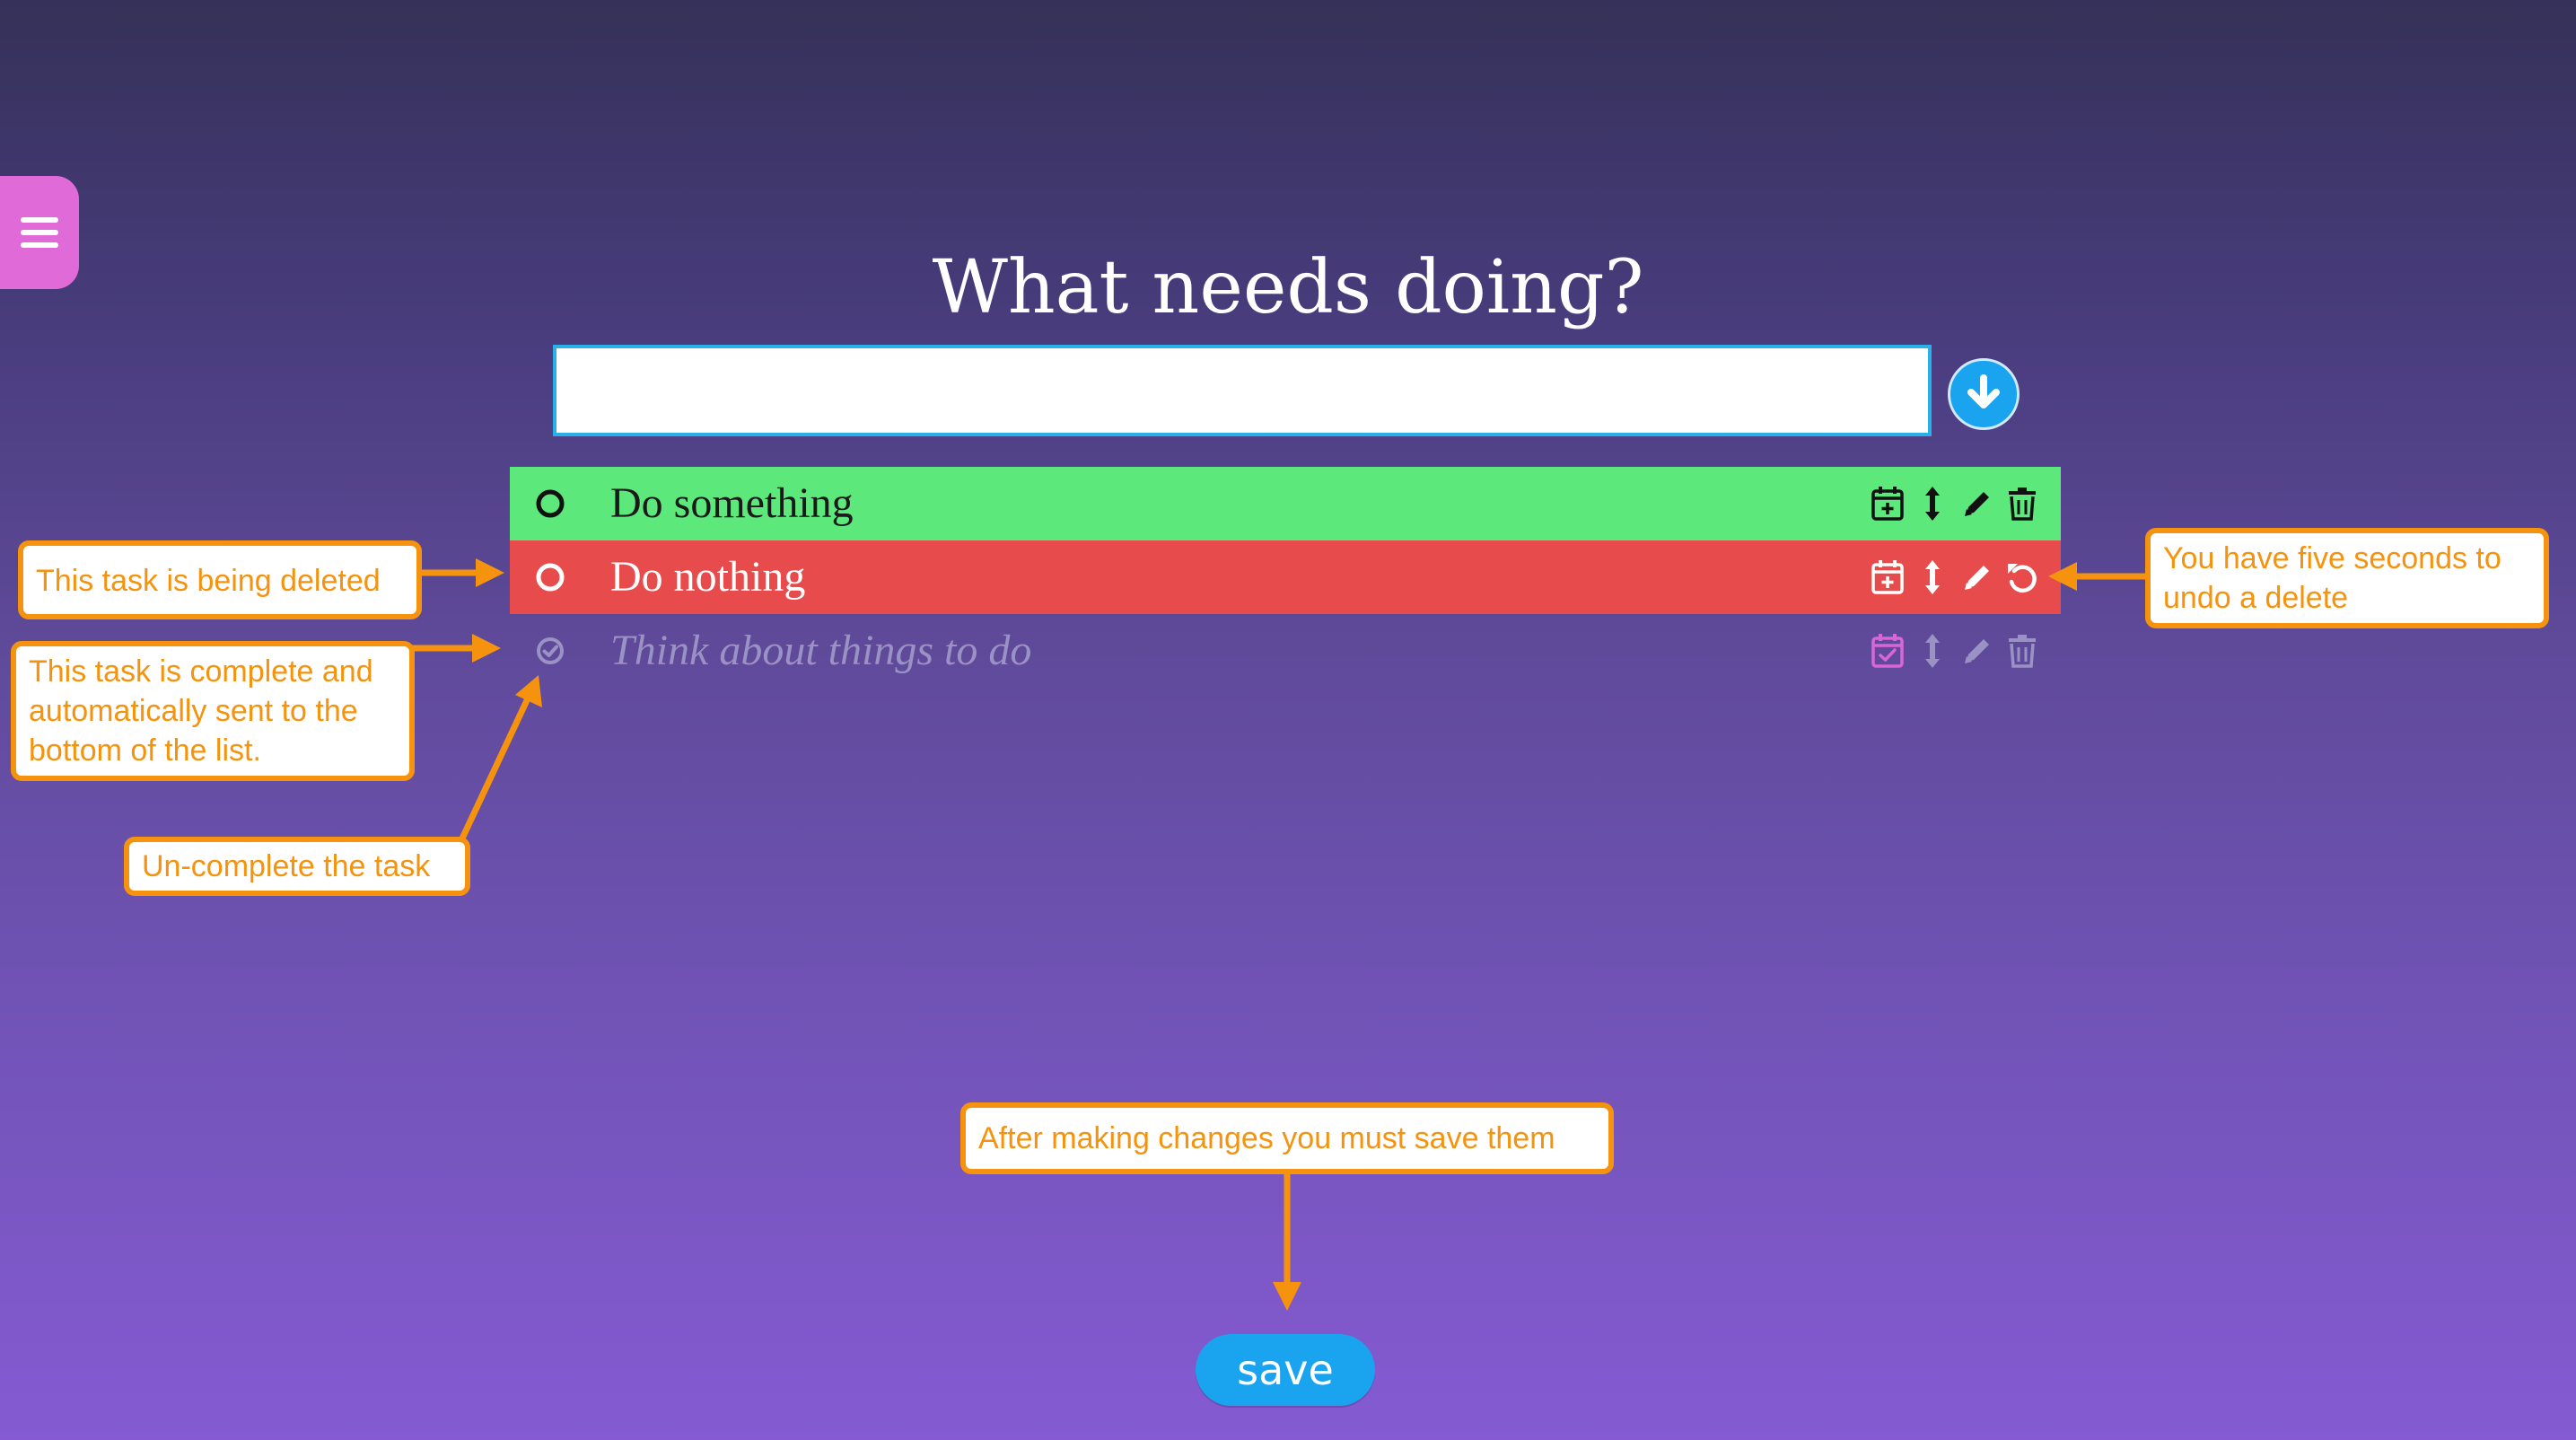  I want to click on calendar-check-icon, so click(1887, 651).